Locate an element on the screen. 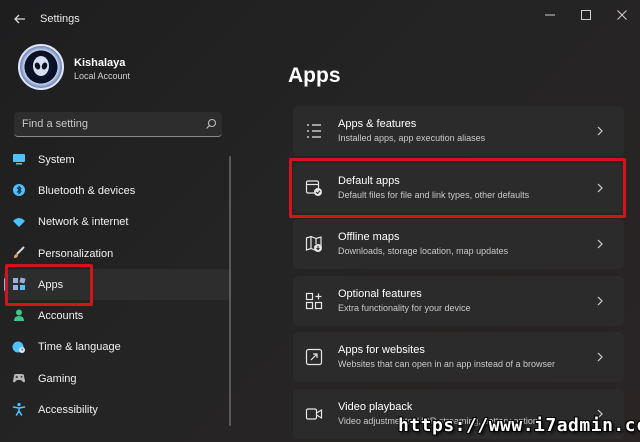  alien-avatar-icon is located at coordinates (41, 66).